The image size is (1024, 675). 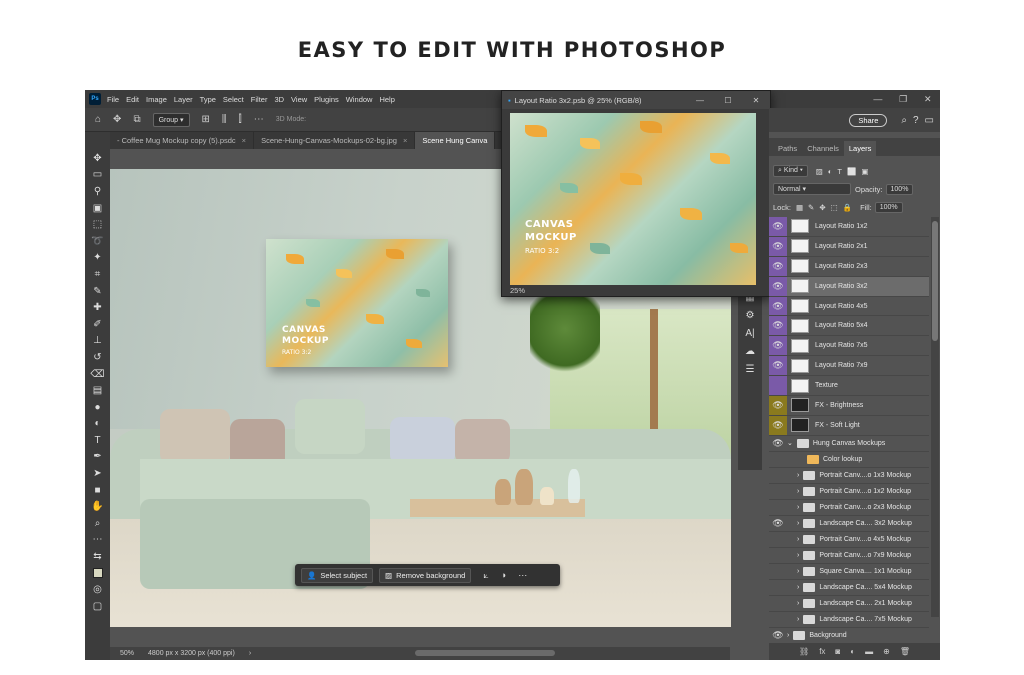 I want to click on crop-tool-icon: ⌗, so click(x=98, y=274).